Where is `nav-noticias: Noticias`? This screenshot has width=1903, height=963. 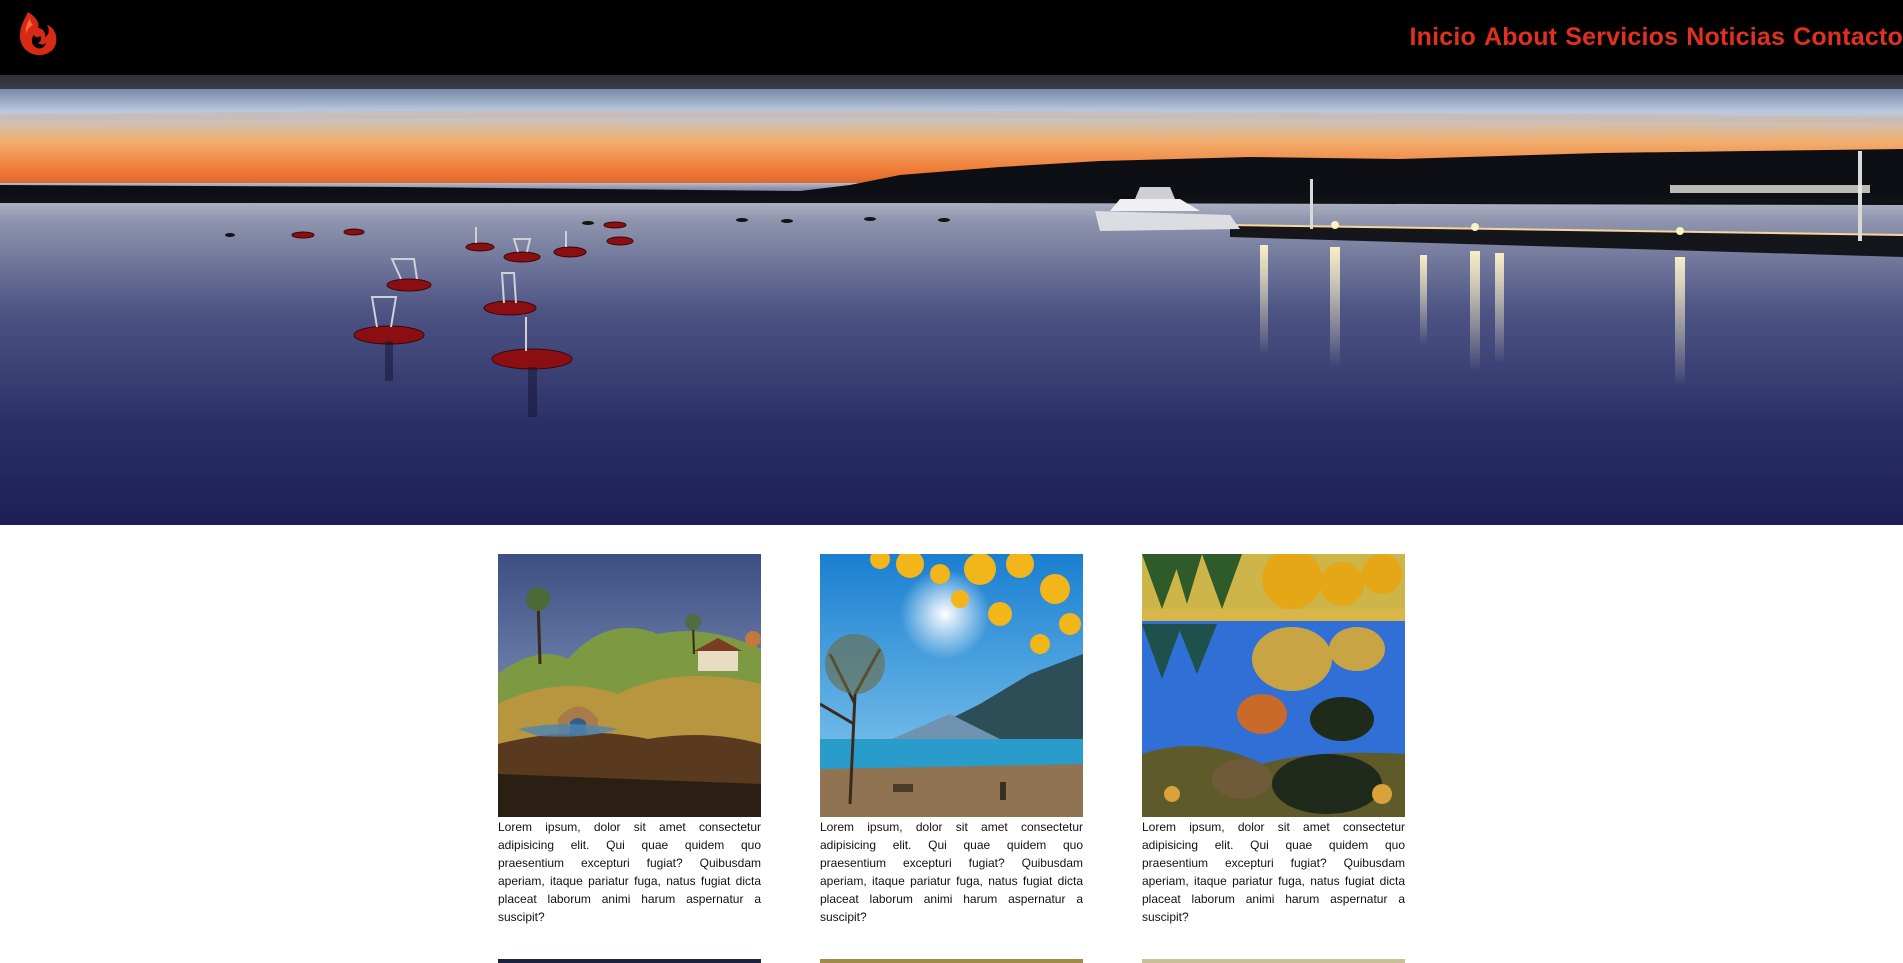 nav-noticias: Noticias is located at coordinates (1735, 37).